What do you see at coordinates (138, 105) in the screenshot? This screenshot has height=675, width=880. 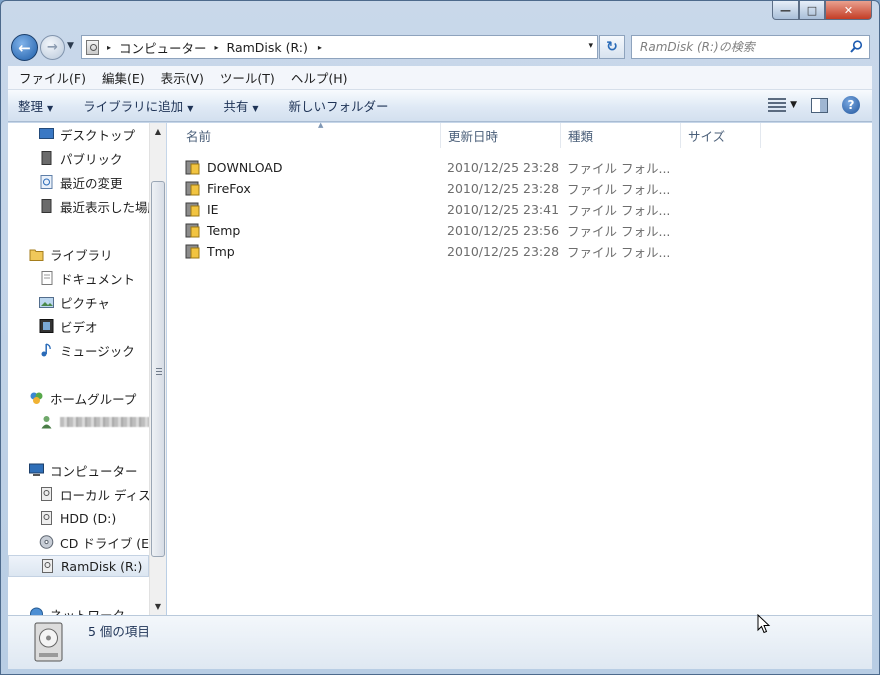 I see `add-to-library-button: ライブラリに追加 ▼` at bounding box center [138, 105].